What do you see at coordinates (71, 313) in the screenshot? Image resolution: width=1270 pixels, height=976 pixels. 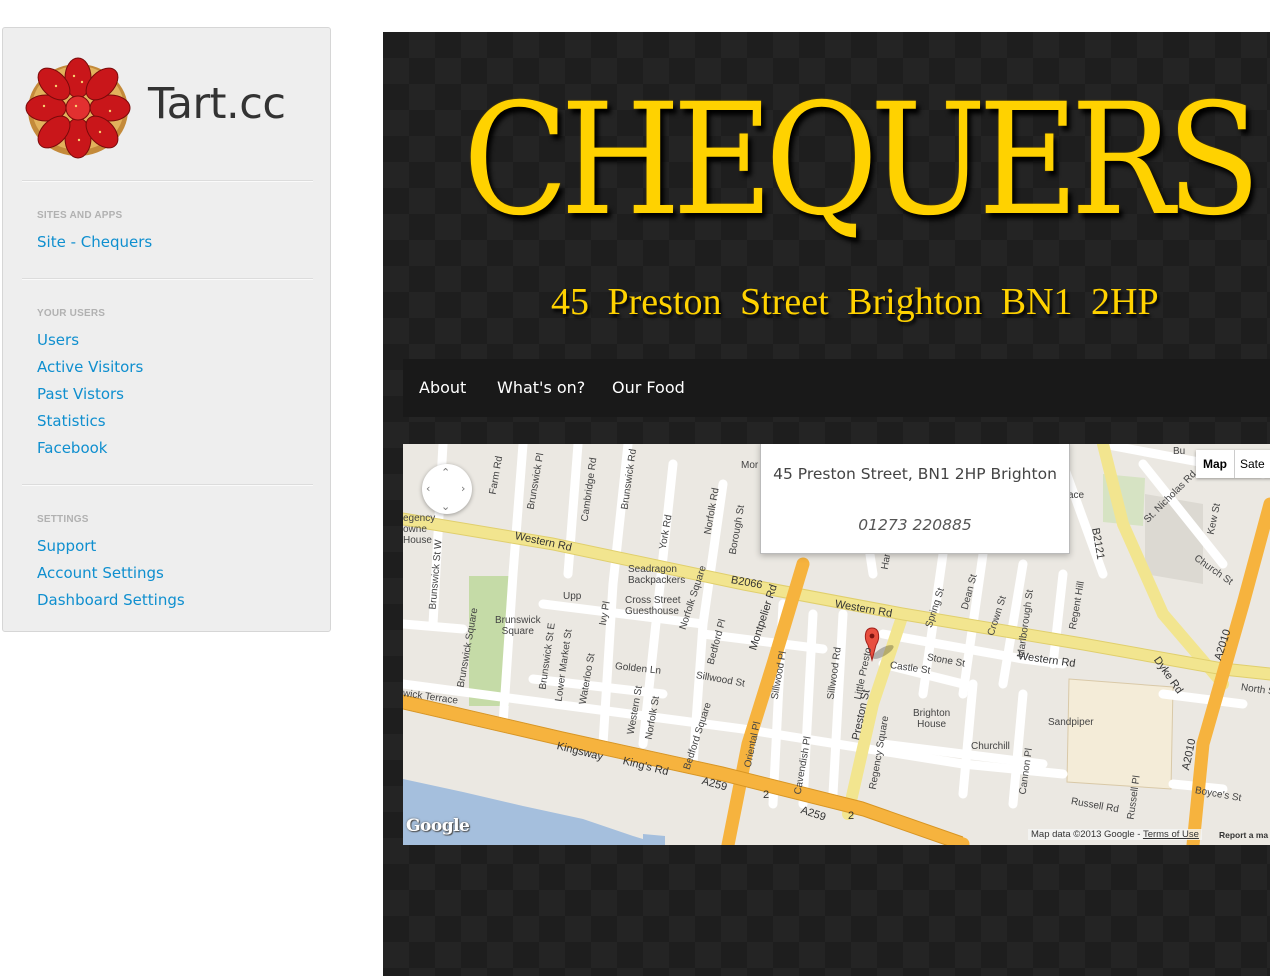 I see `section-header-users: YOUR USERS` at bounding box center [71, 313].